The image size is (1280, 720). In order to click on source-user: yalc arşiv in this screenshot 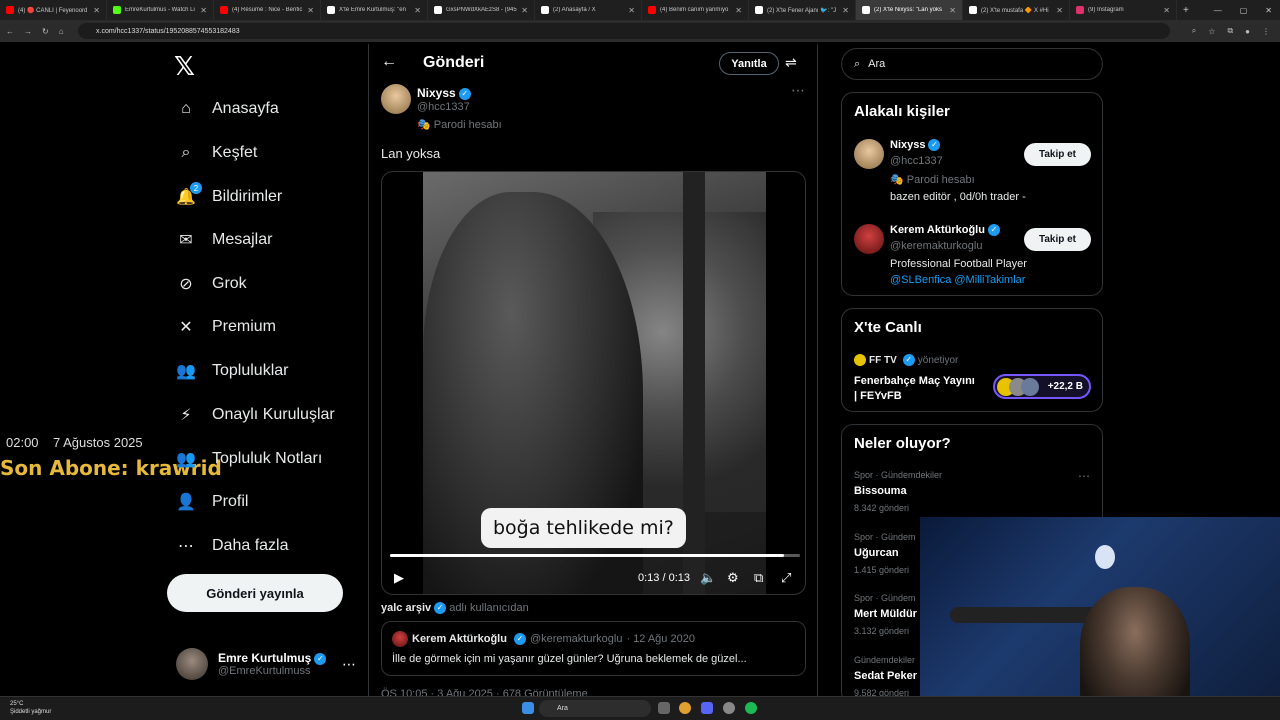, I will do `click(406, 608)`.